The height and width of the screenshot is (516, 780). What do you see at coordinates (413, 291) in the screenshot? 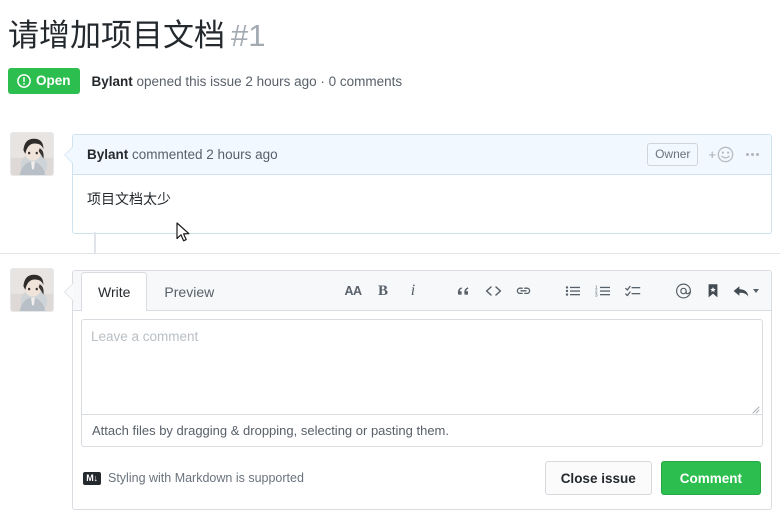
I see `italic-icon: i` at bounding box center [413, 291].